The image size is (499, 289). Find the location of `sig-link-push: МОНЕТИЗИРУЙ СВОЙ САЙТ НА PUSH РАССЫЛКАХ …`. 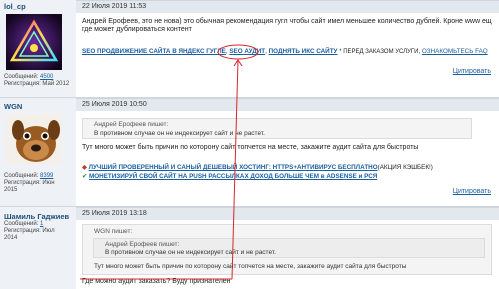

sig-link-push: МОНЕТИЗИРУЙ СВОЙ САЙТ НА PUSH РАССЫЛКАХ … is located at coordinates (233, 176).